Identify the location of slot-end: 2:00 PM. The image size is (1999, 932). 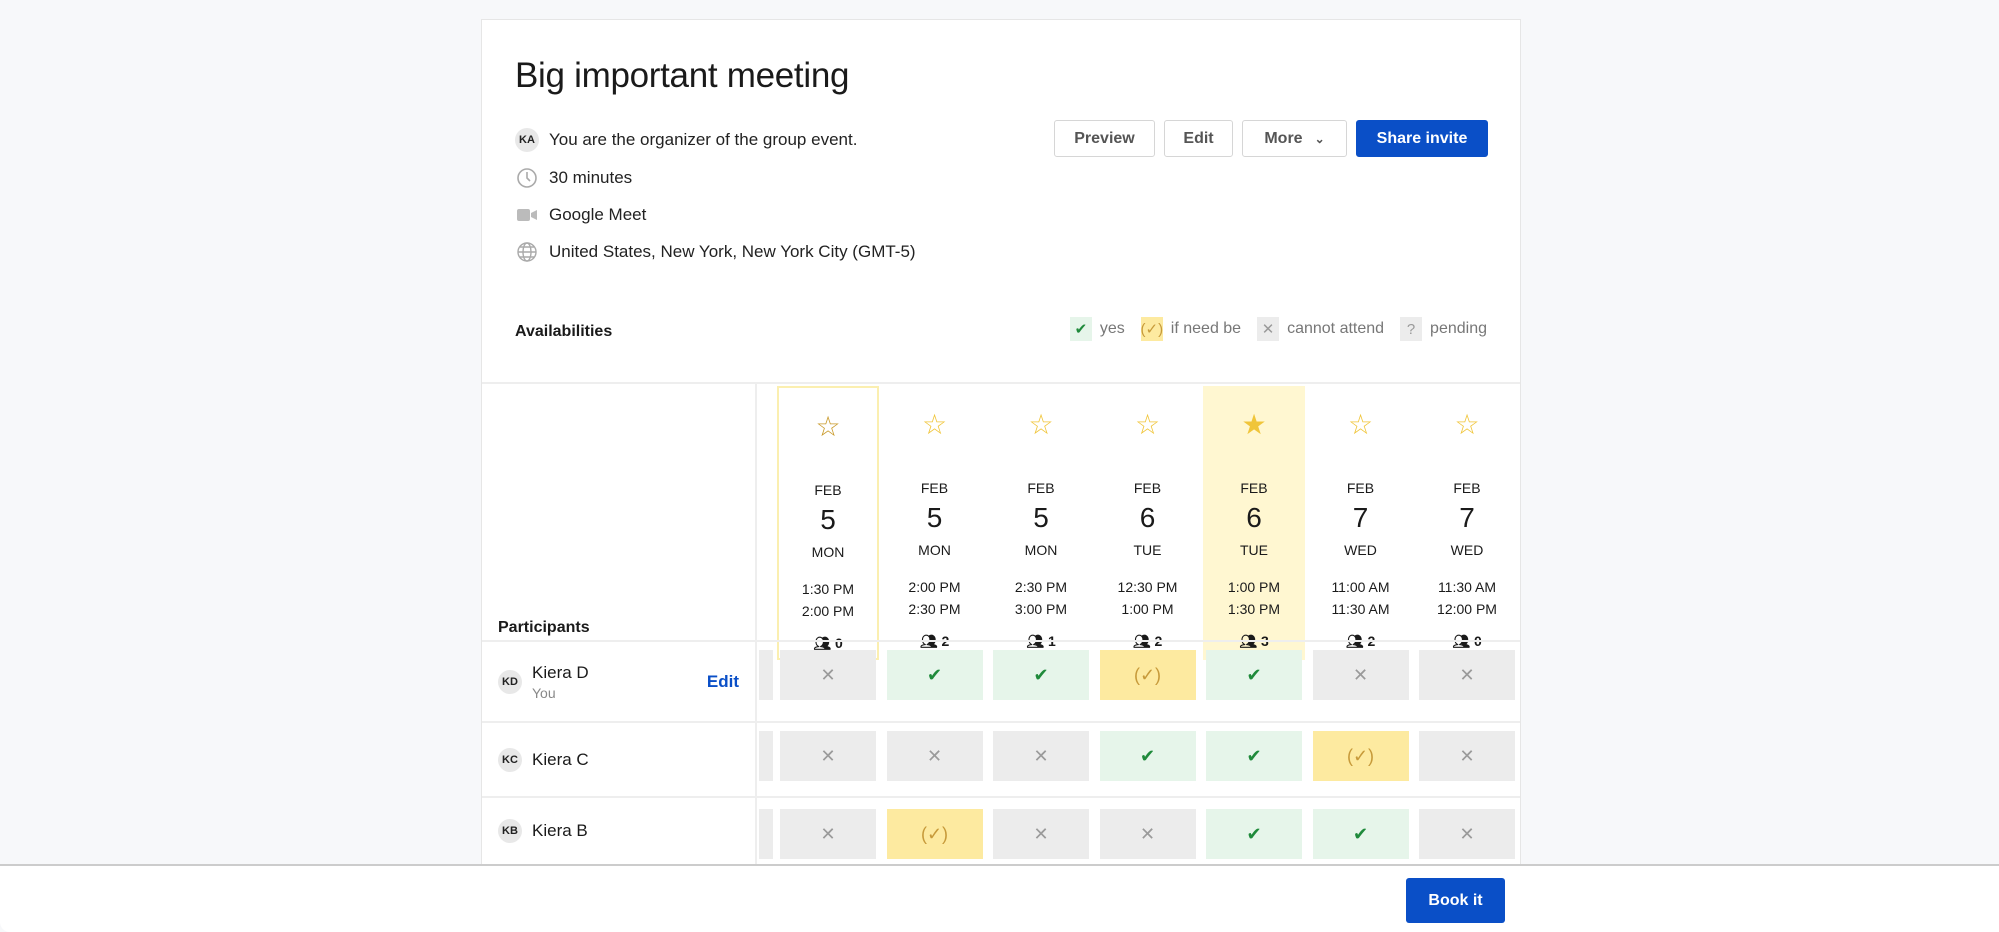
(828, 611).